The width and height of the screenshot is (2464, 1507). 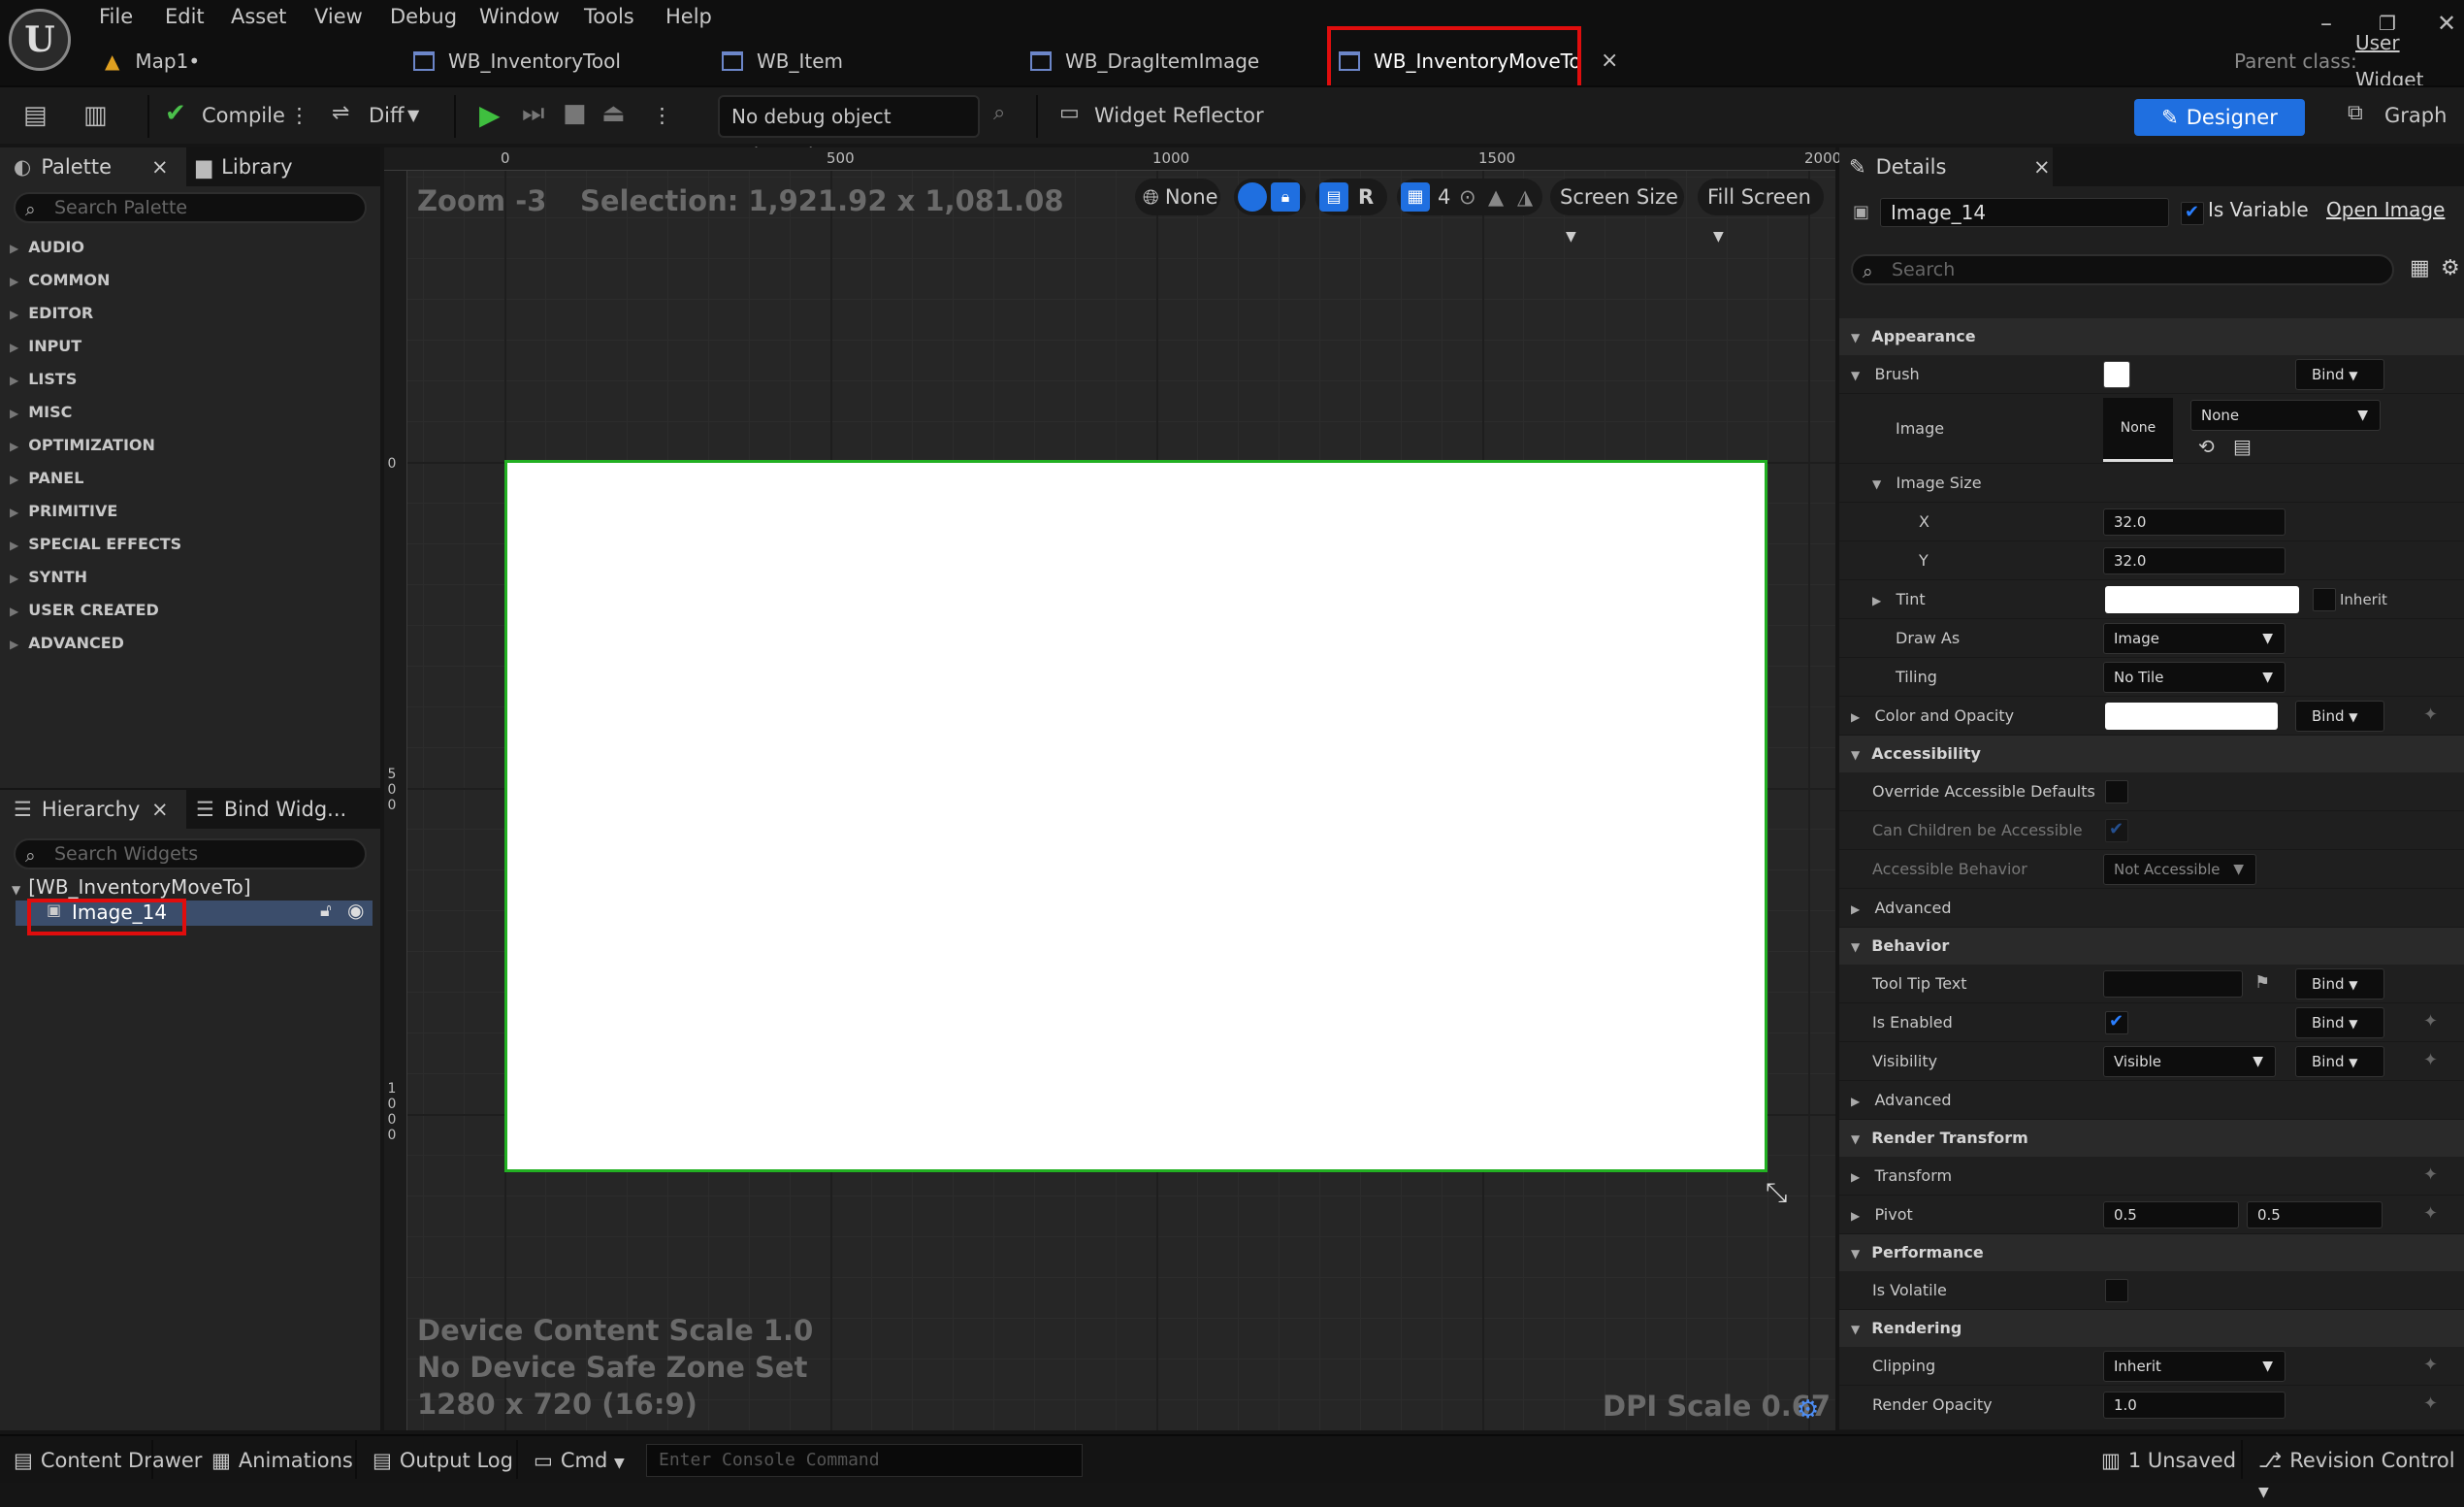 I want to click on visibility-dropdown: Visible ▼, so click(x=2189, y=1062).